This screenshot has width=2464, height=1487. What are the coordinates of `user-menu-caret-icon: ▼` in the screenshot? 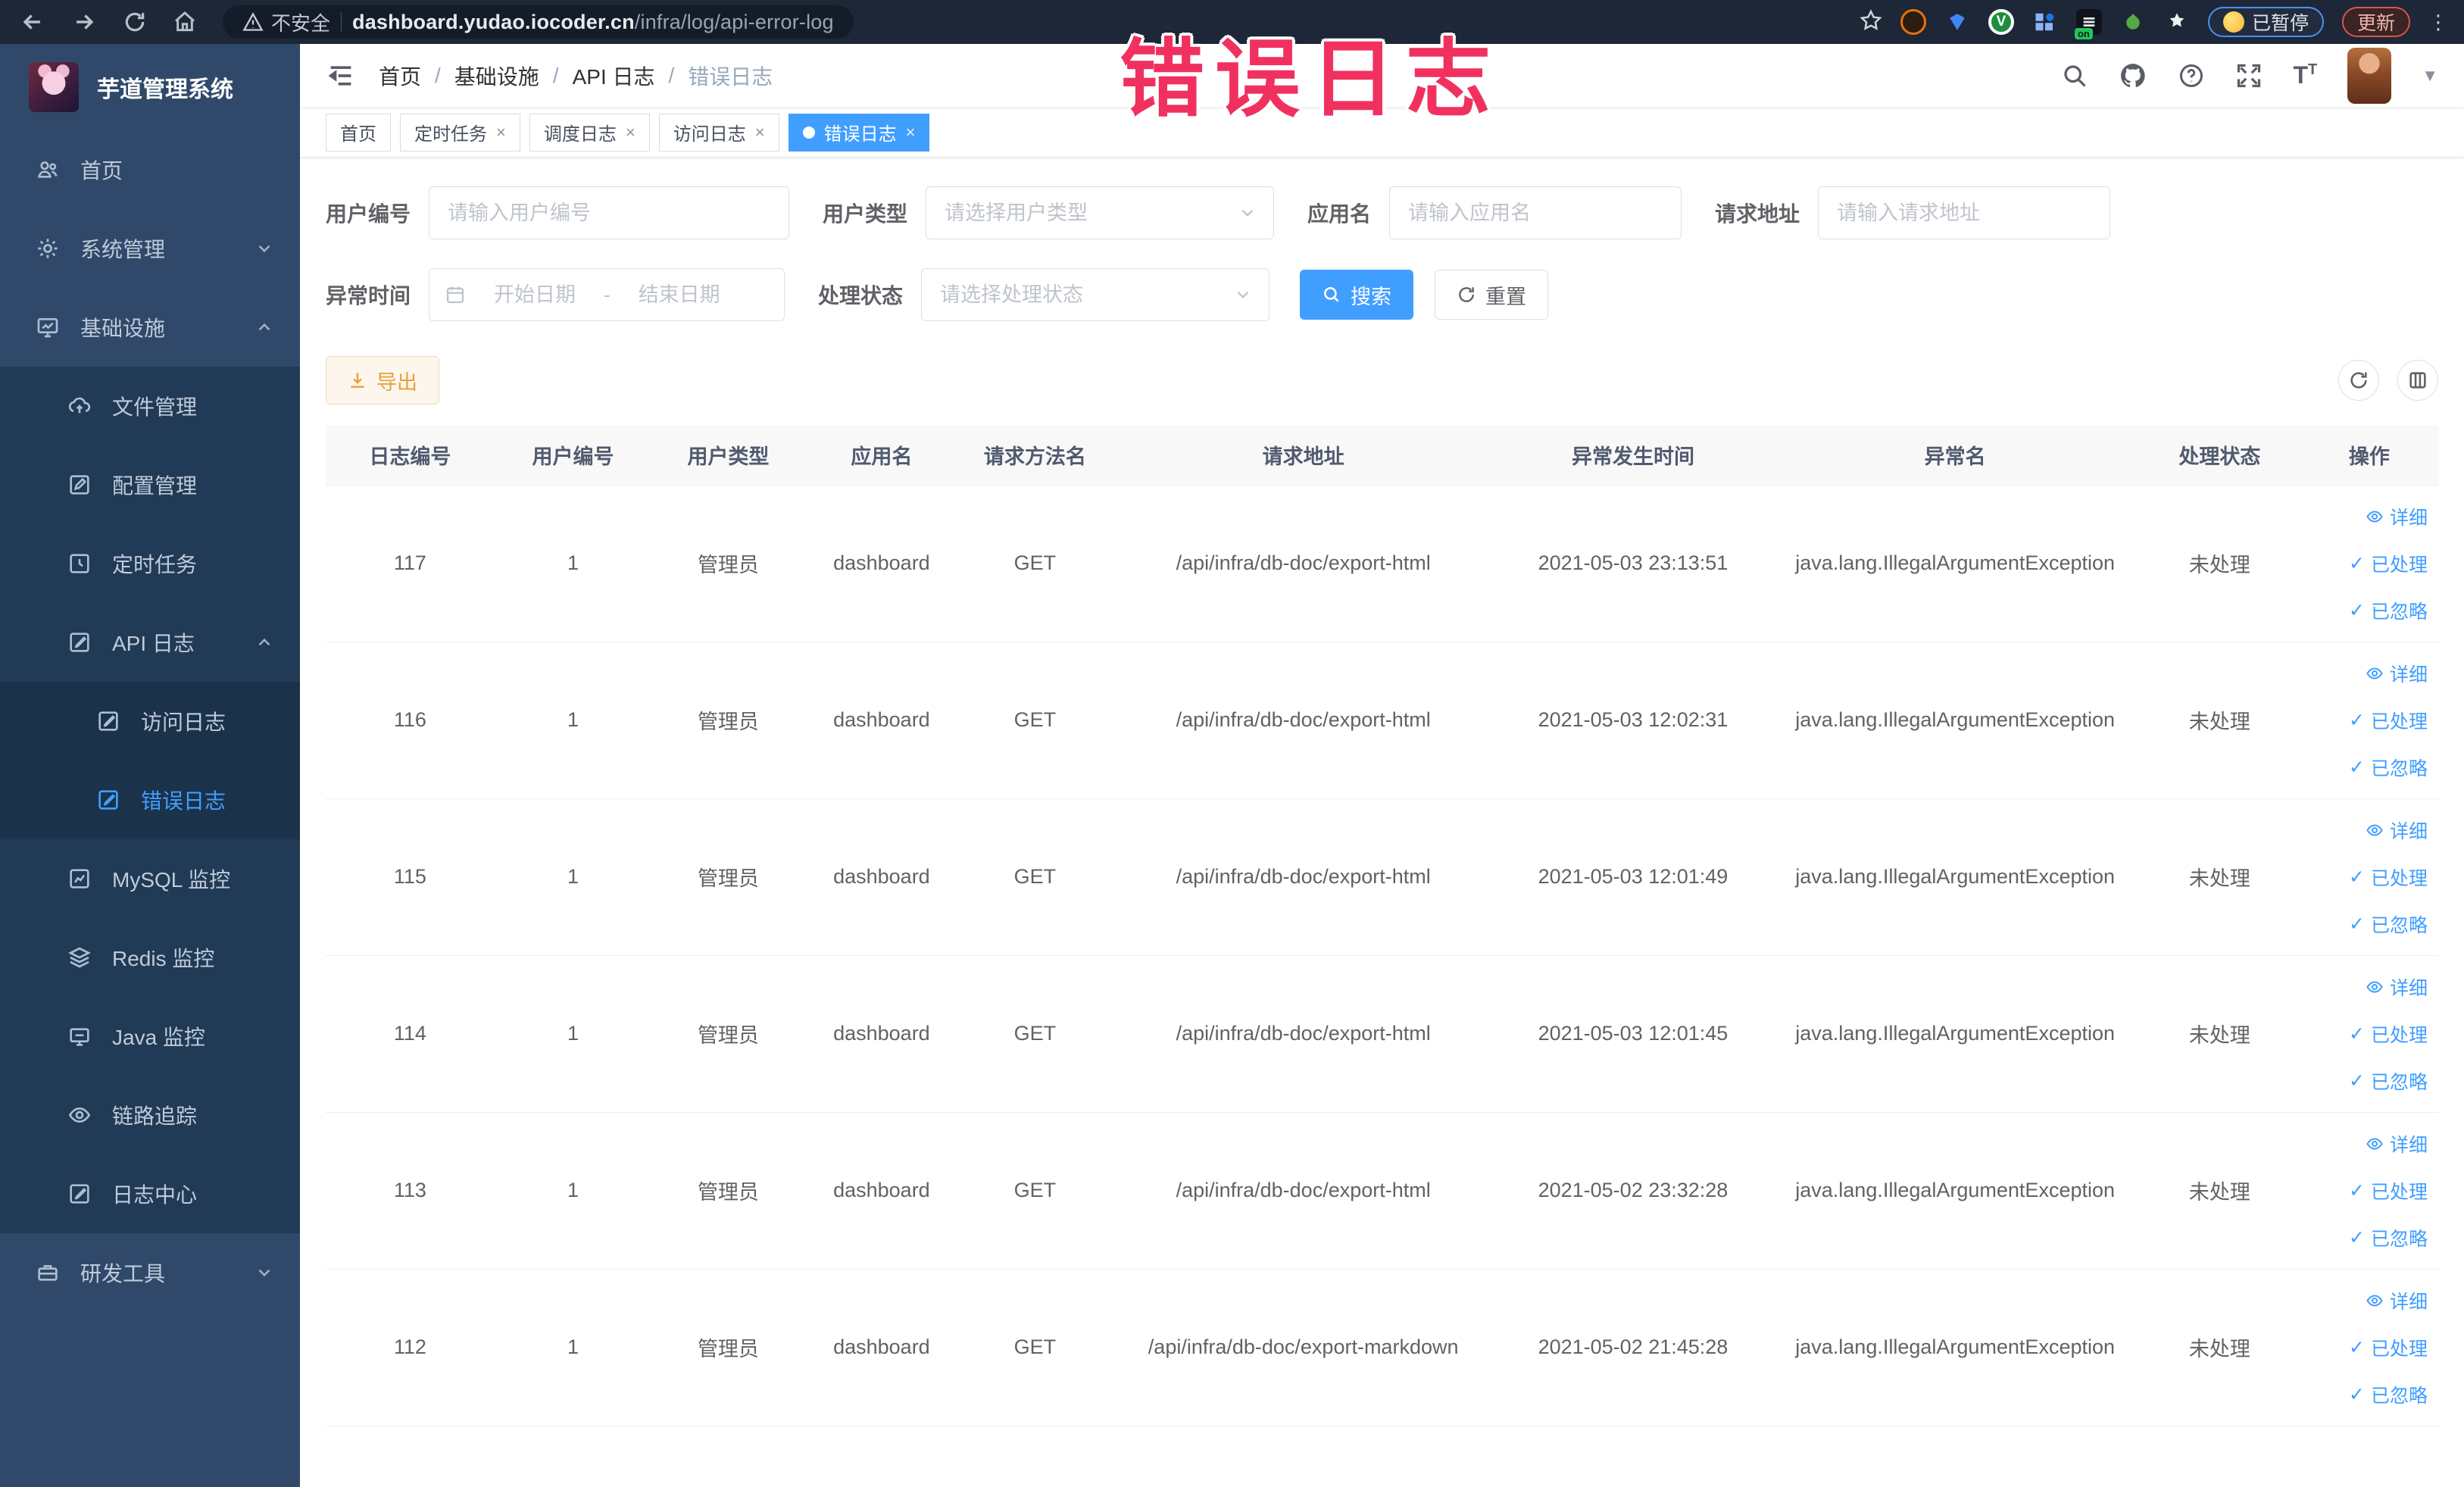 It's located at (2430, 76).